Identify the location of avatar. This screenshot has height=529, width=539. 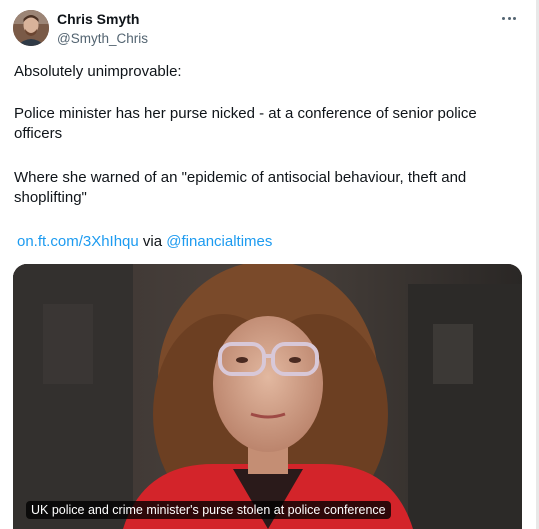
(31, 28).